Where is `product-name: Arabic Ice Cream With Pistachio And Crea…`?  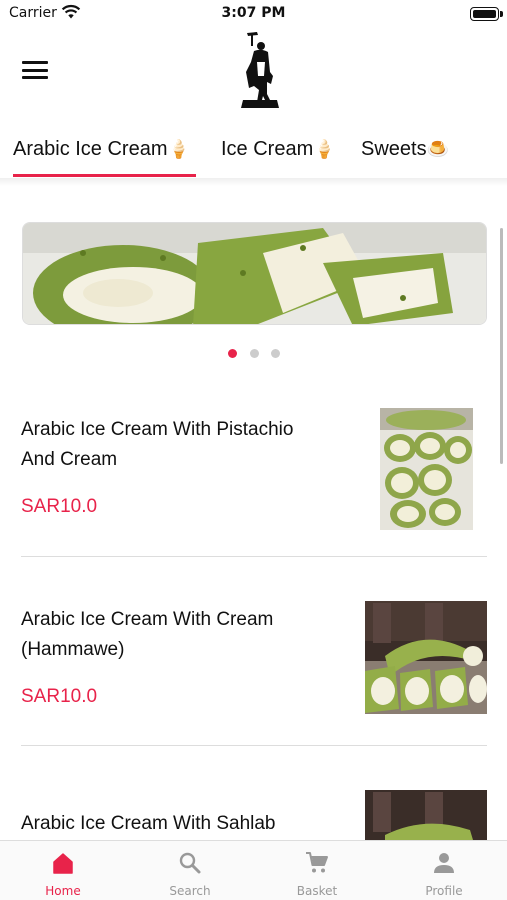
product-name: Arabic Ice Cream With Pistachio And Crea… is located at coordinates (157, 444).